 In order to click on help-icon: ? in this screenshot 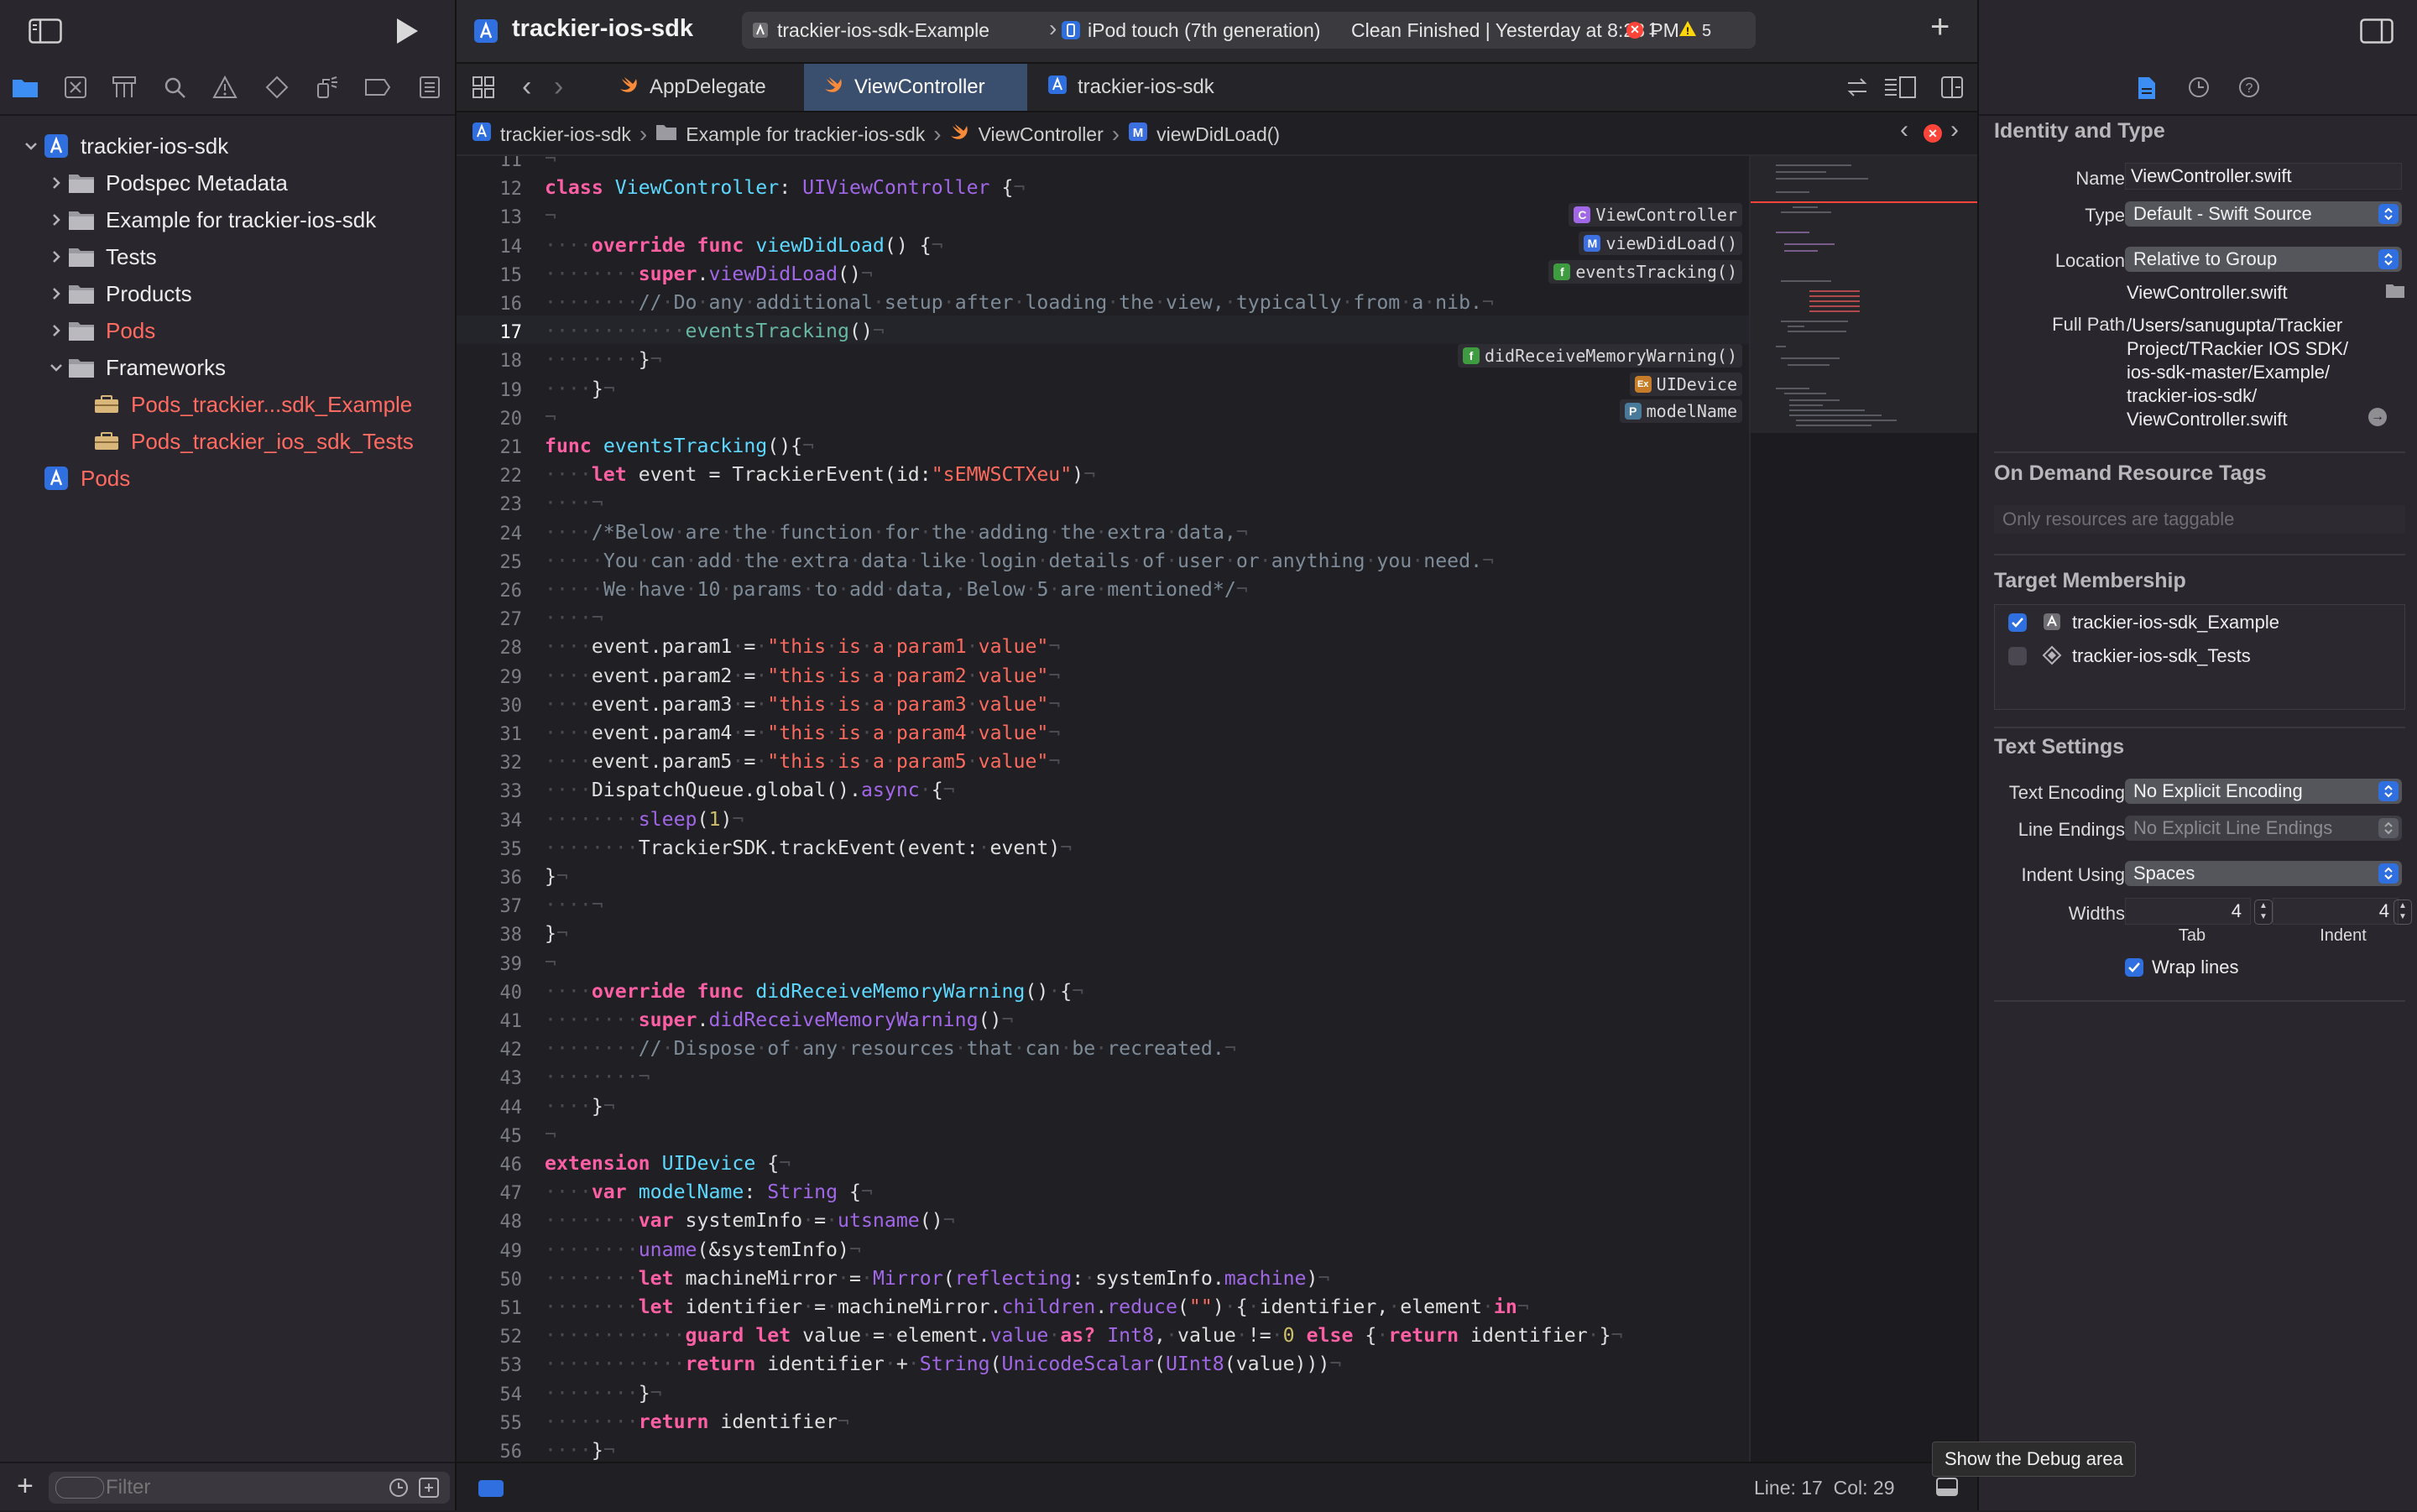, I will do `click(2249, 88)`.